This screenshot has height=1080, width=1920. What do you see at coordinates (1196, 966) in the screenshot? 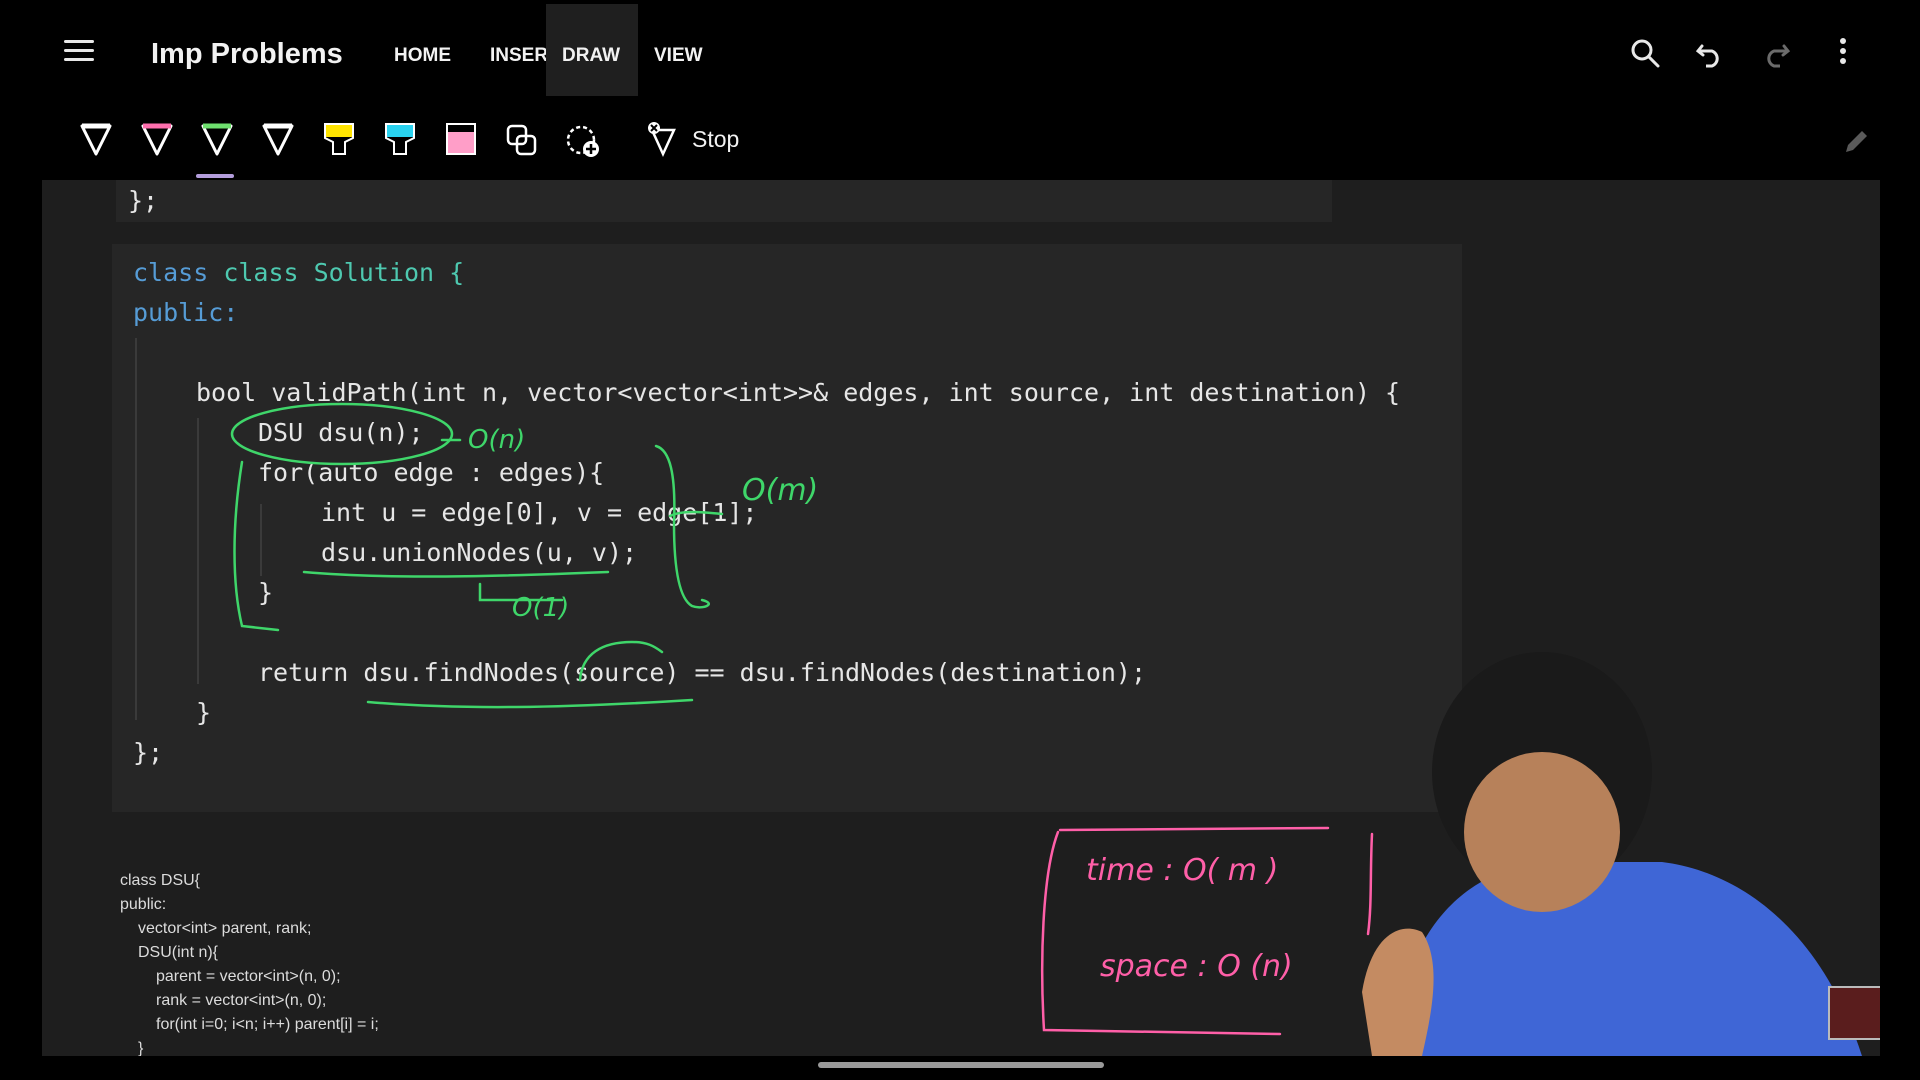
I see `annotation-space: space : O (n)` at bounding box center [1196, 966].